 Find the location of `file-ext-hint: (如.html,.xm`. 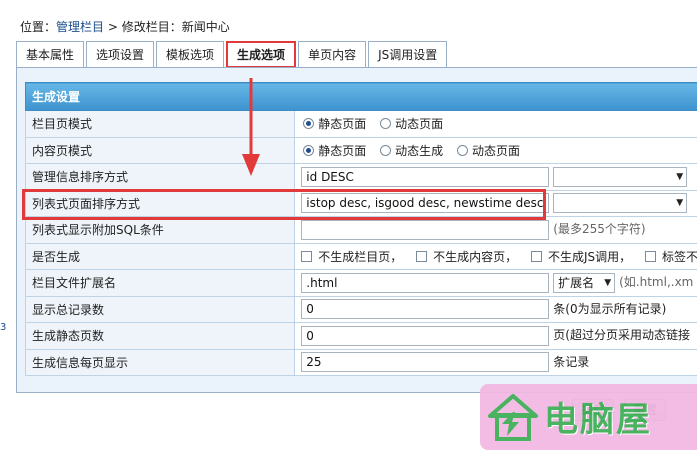

file-ext-hint: (如.html,.xm is located at coordinates (656, 282).